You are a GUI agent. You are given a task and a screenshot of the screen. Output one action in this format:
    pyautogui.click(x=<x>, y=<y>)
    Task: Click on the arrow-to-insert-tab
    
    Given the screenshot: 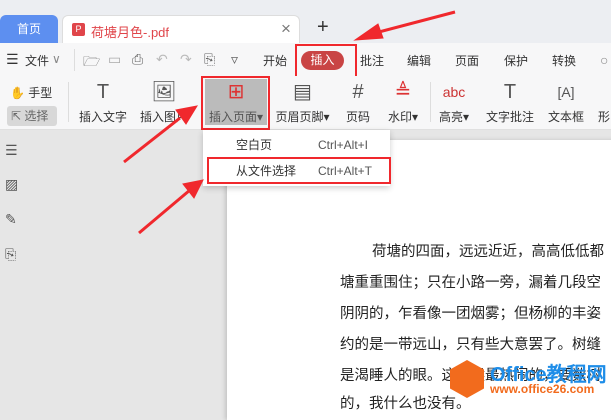 What is the action you would take?
    pyautogui.click(x=415, y=22)
    